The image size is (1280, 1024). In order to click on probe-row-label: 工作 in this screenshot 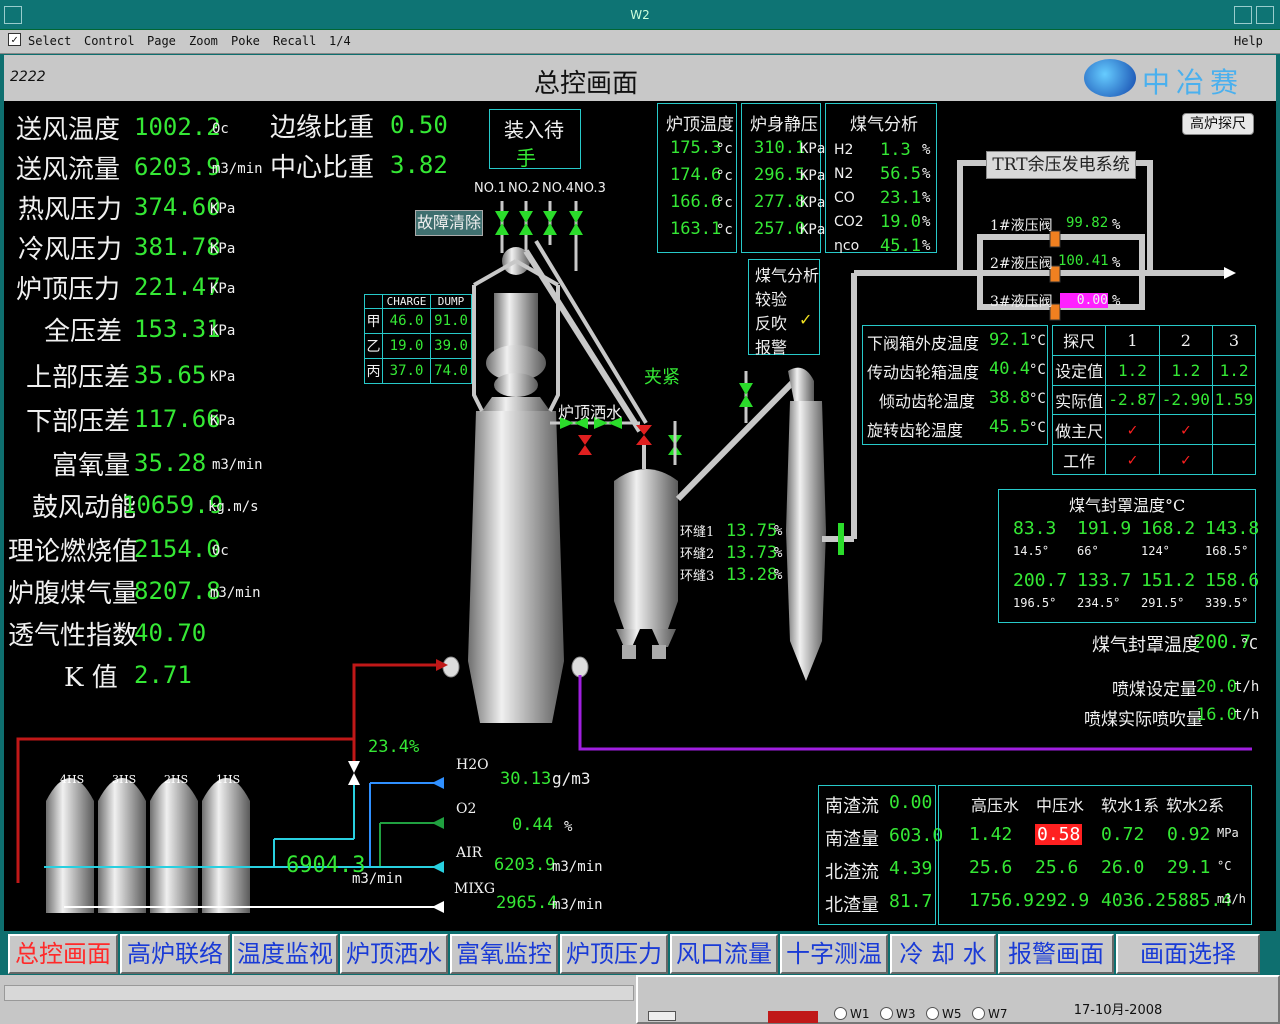, I will do `click(1079, 459)`.